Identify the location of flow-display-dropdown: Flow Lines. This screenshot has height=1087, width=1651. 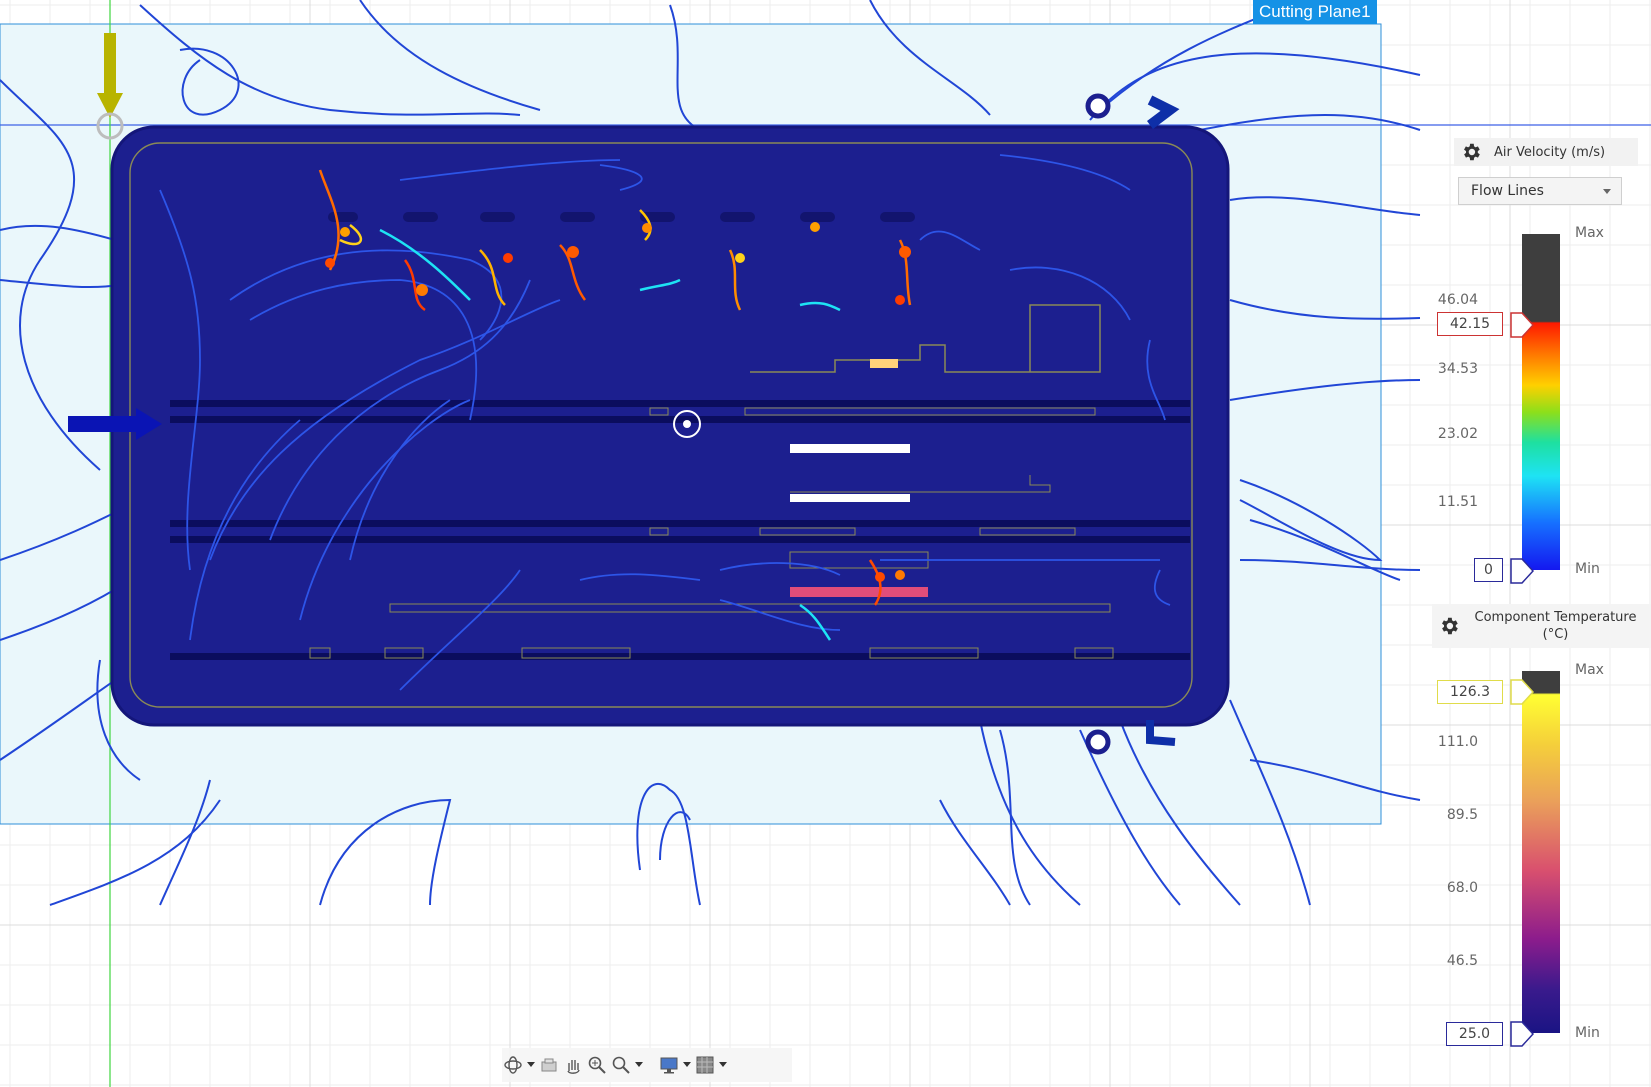
(1540, 191).